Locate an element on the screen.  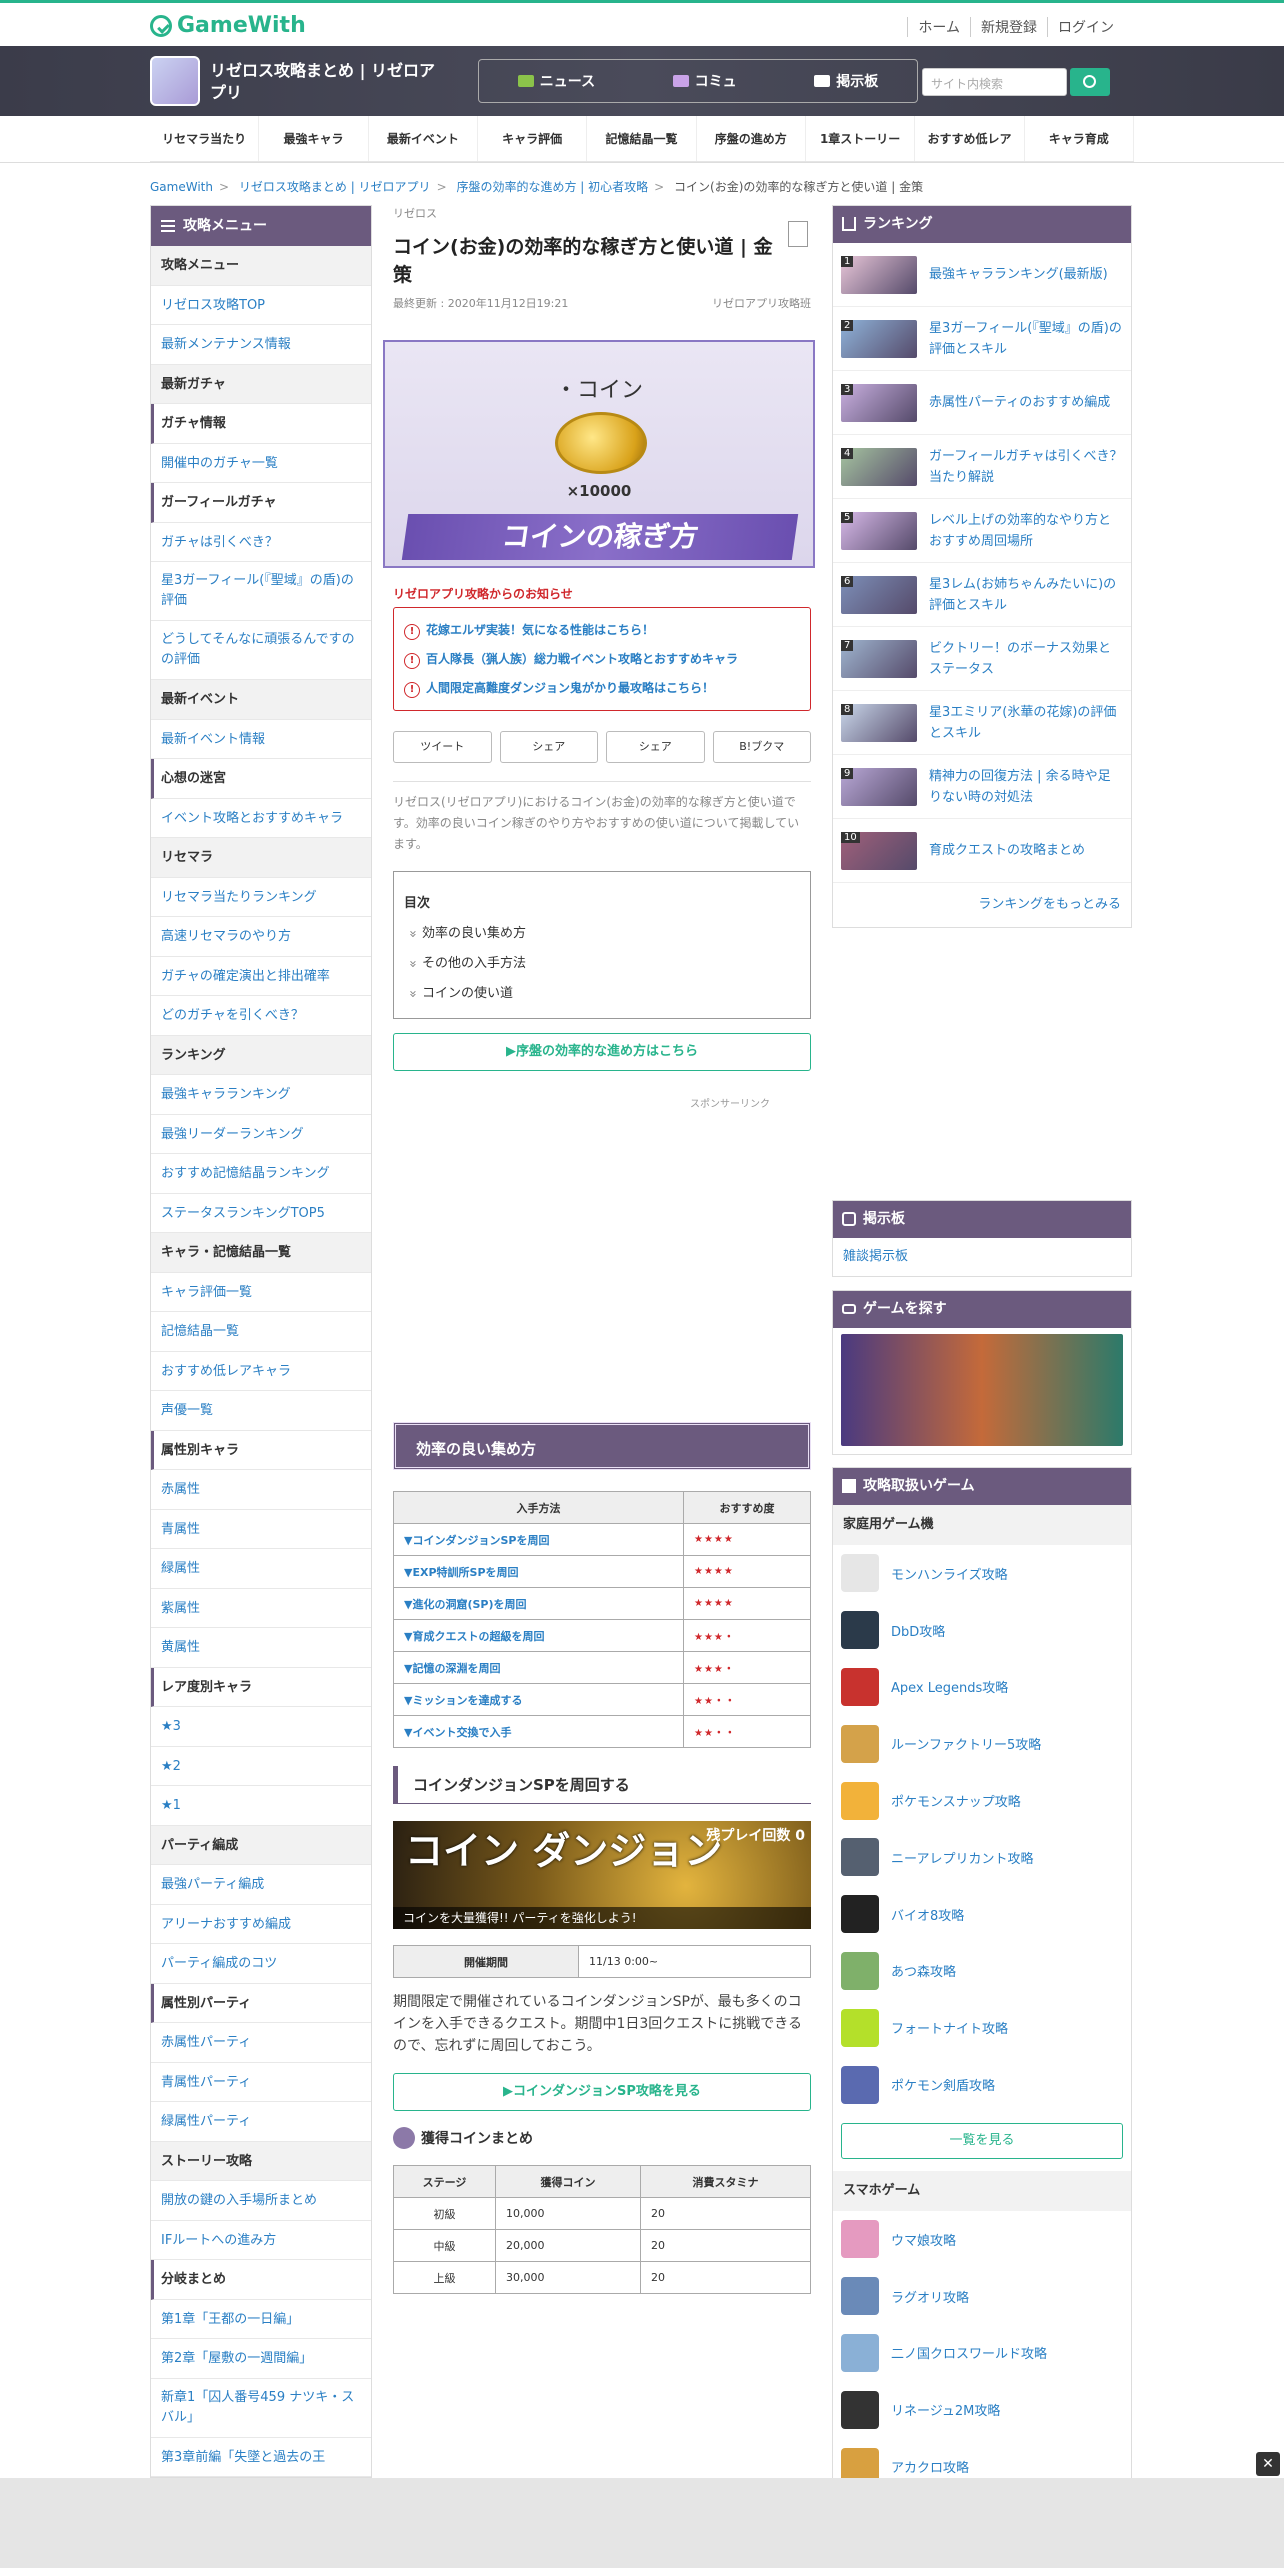
method-link: ▼イベント交換で入手 is located at coordinates (538, 1731).